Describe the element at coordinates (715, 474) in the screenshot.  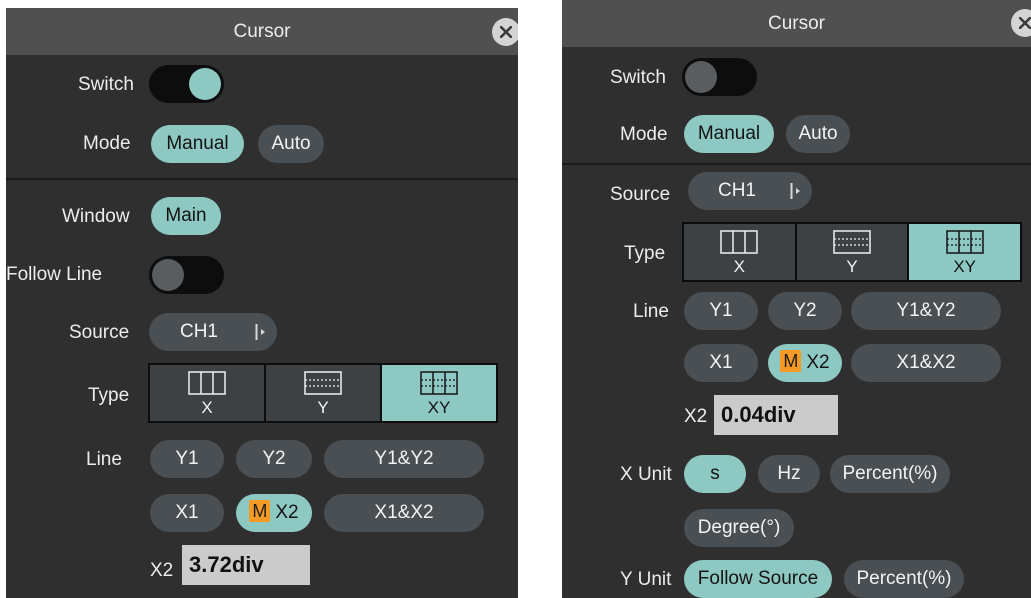
I see `x-unit-s-button: s` at that location.